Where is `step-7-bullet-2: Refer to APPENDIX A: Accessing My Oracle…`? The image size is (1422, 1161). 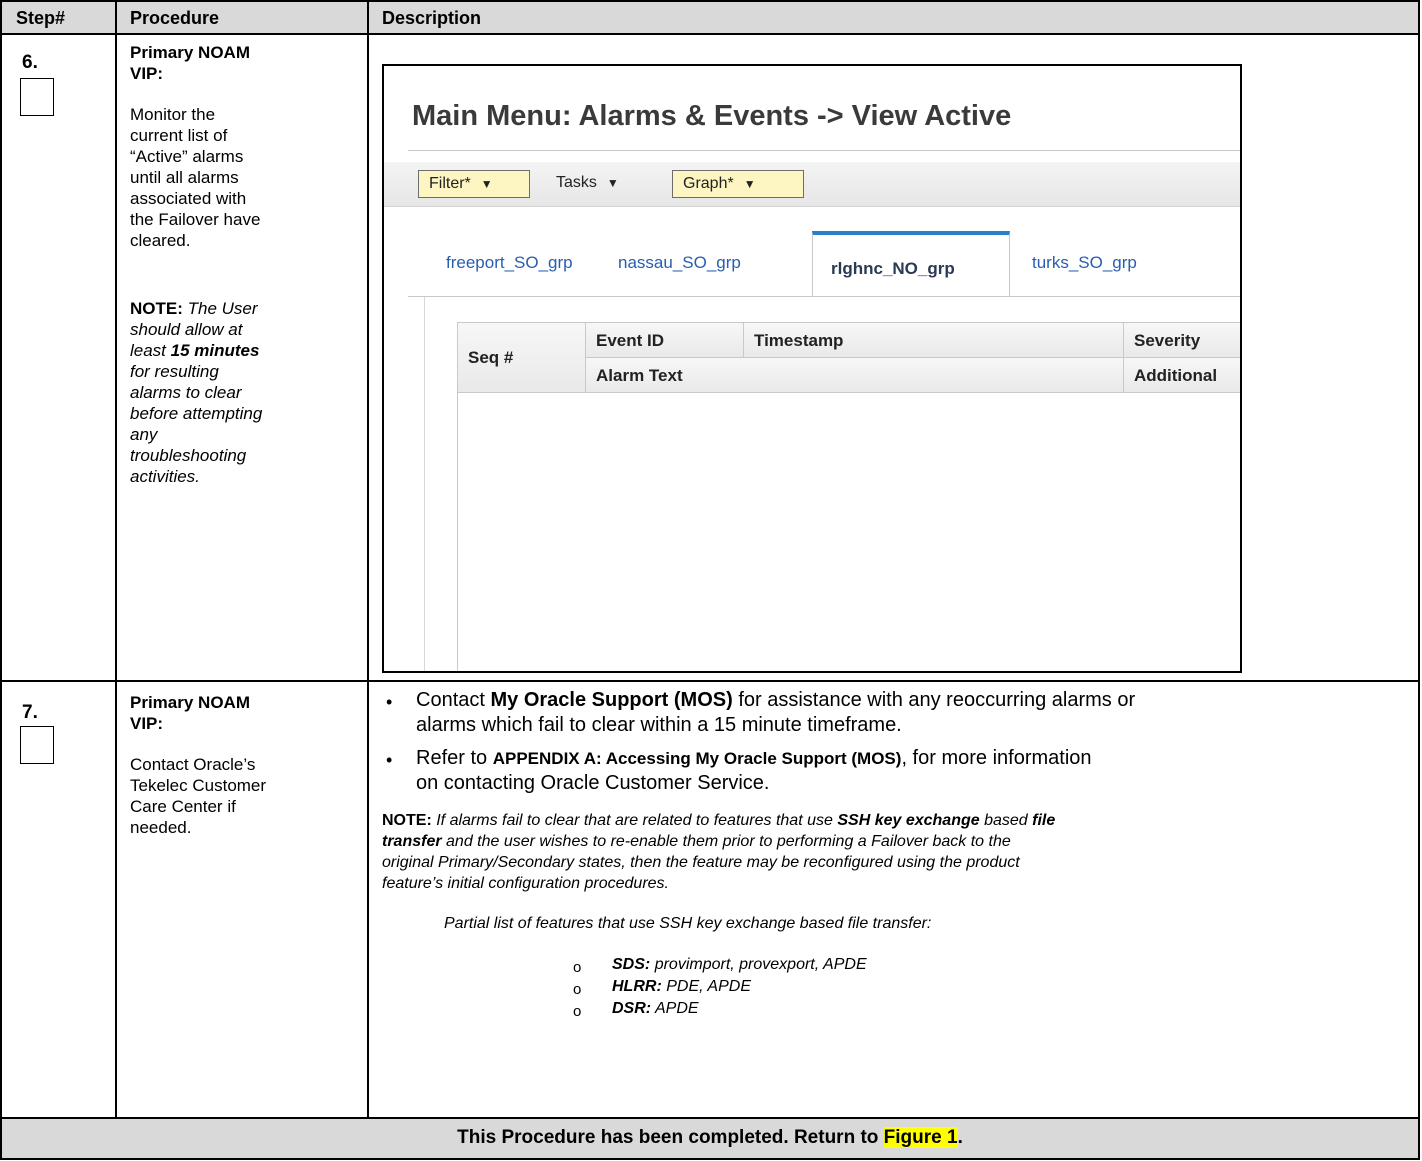
step-7-bullet-2: Refer to APPENDIX A: Accessing My Oracle… is located at coordinates (754, 770).